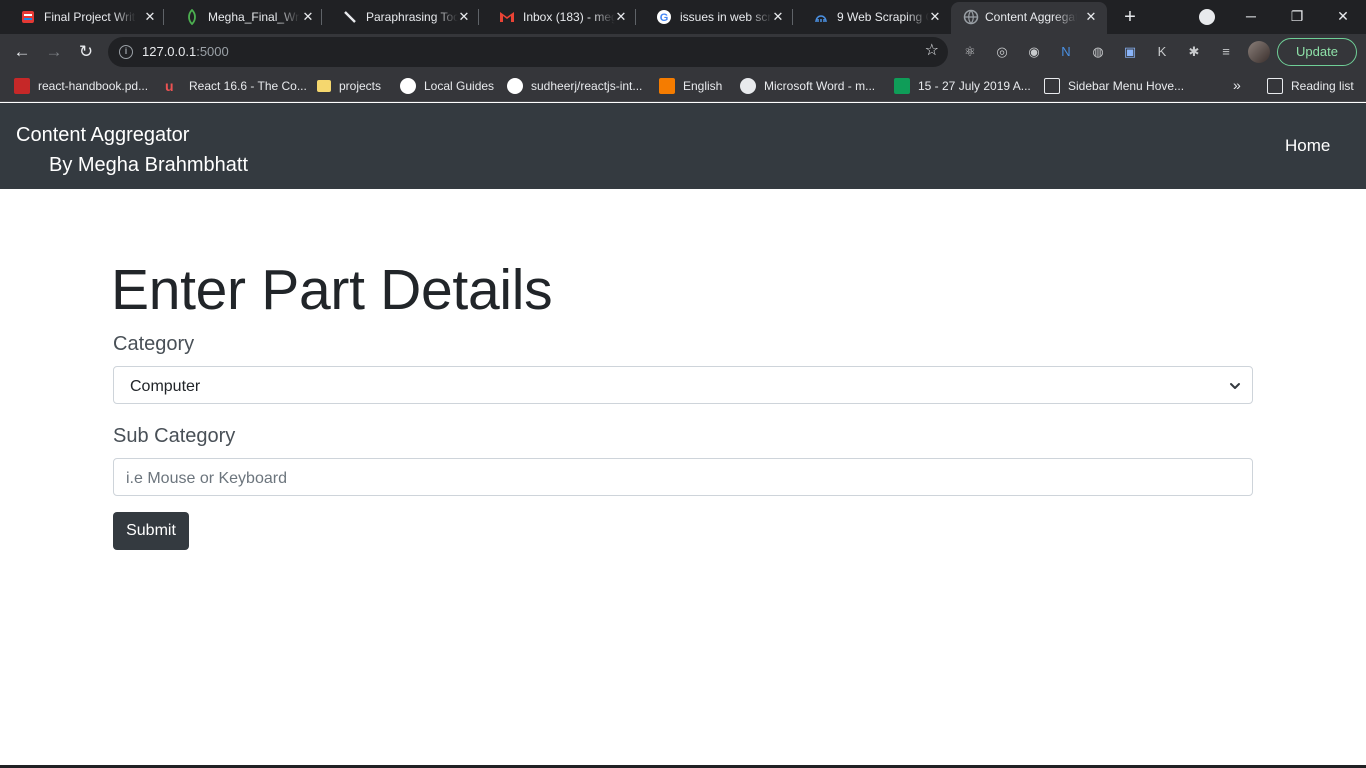 The width and height of the screenshot is (1366, 768). I want to click on reading-list-icon, so click(1275, 86).